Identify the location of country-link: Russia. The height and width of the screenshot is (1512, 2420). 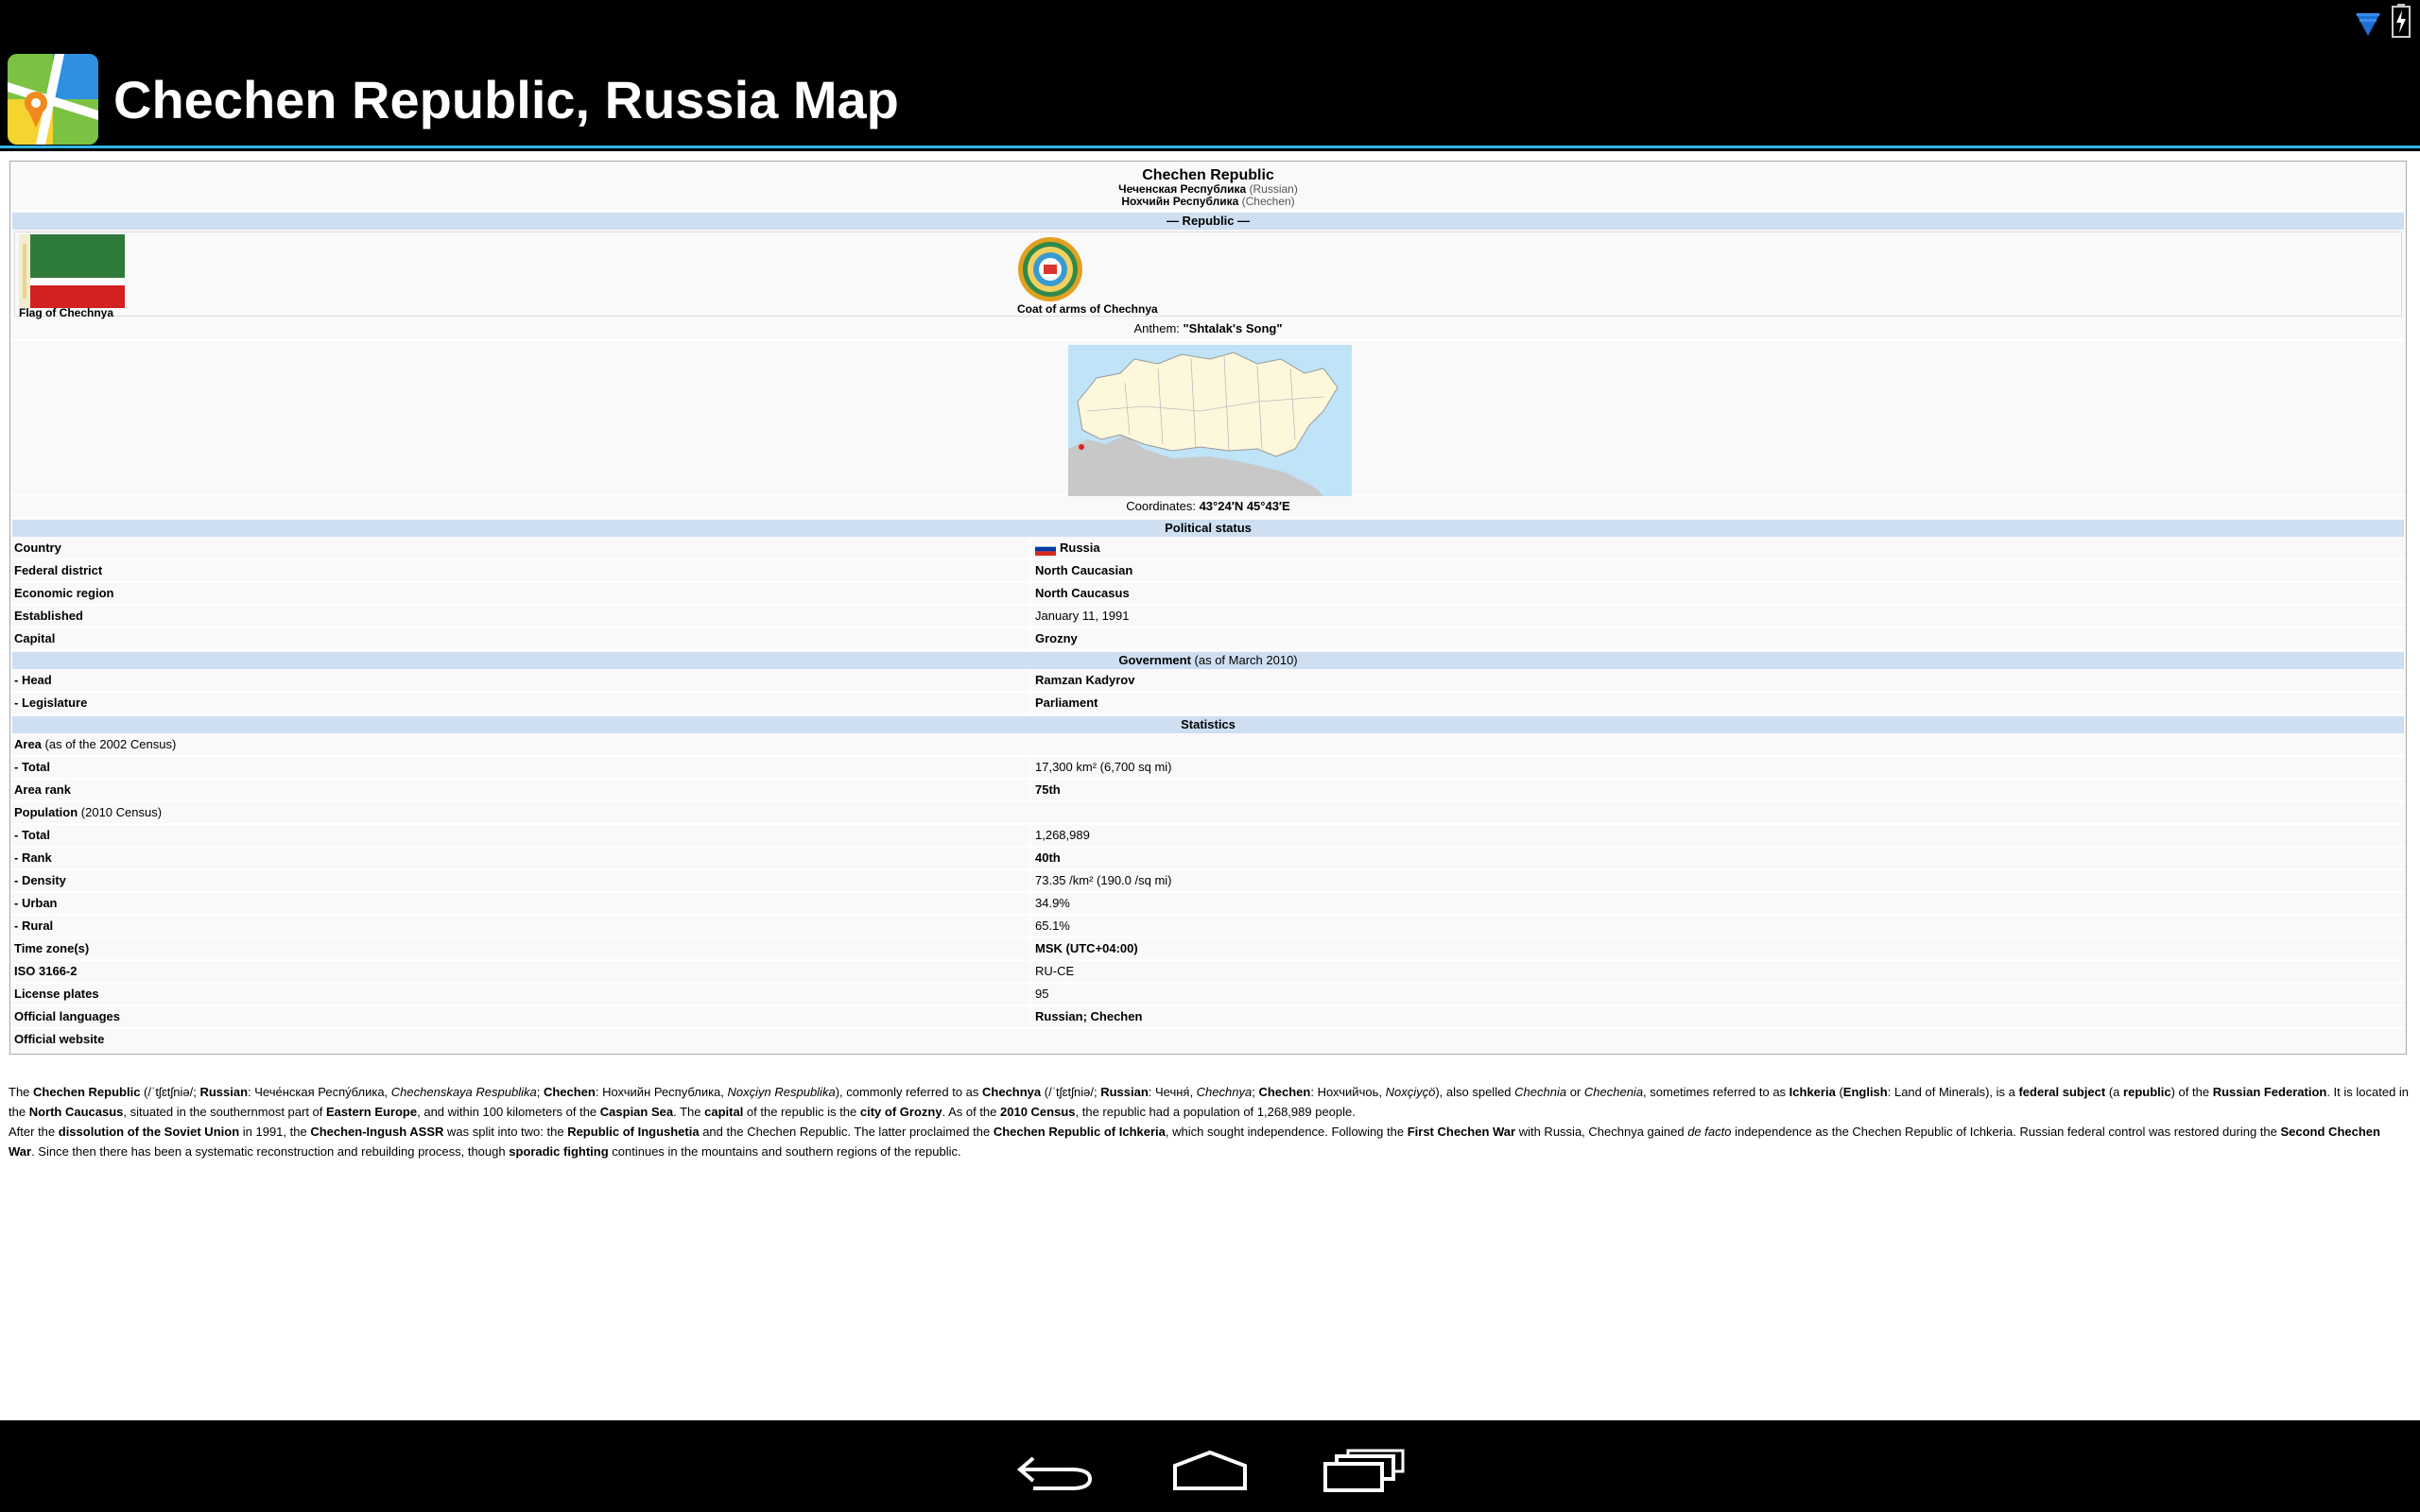
(1080, 548).